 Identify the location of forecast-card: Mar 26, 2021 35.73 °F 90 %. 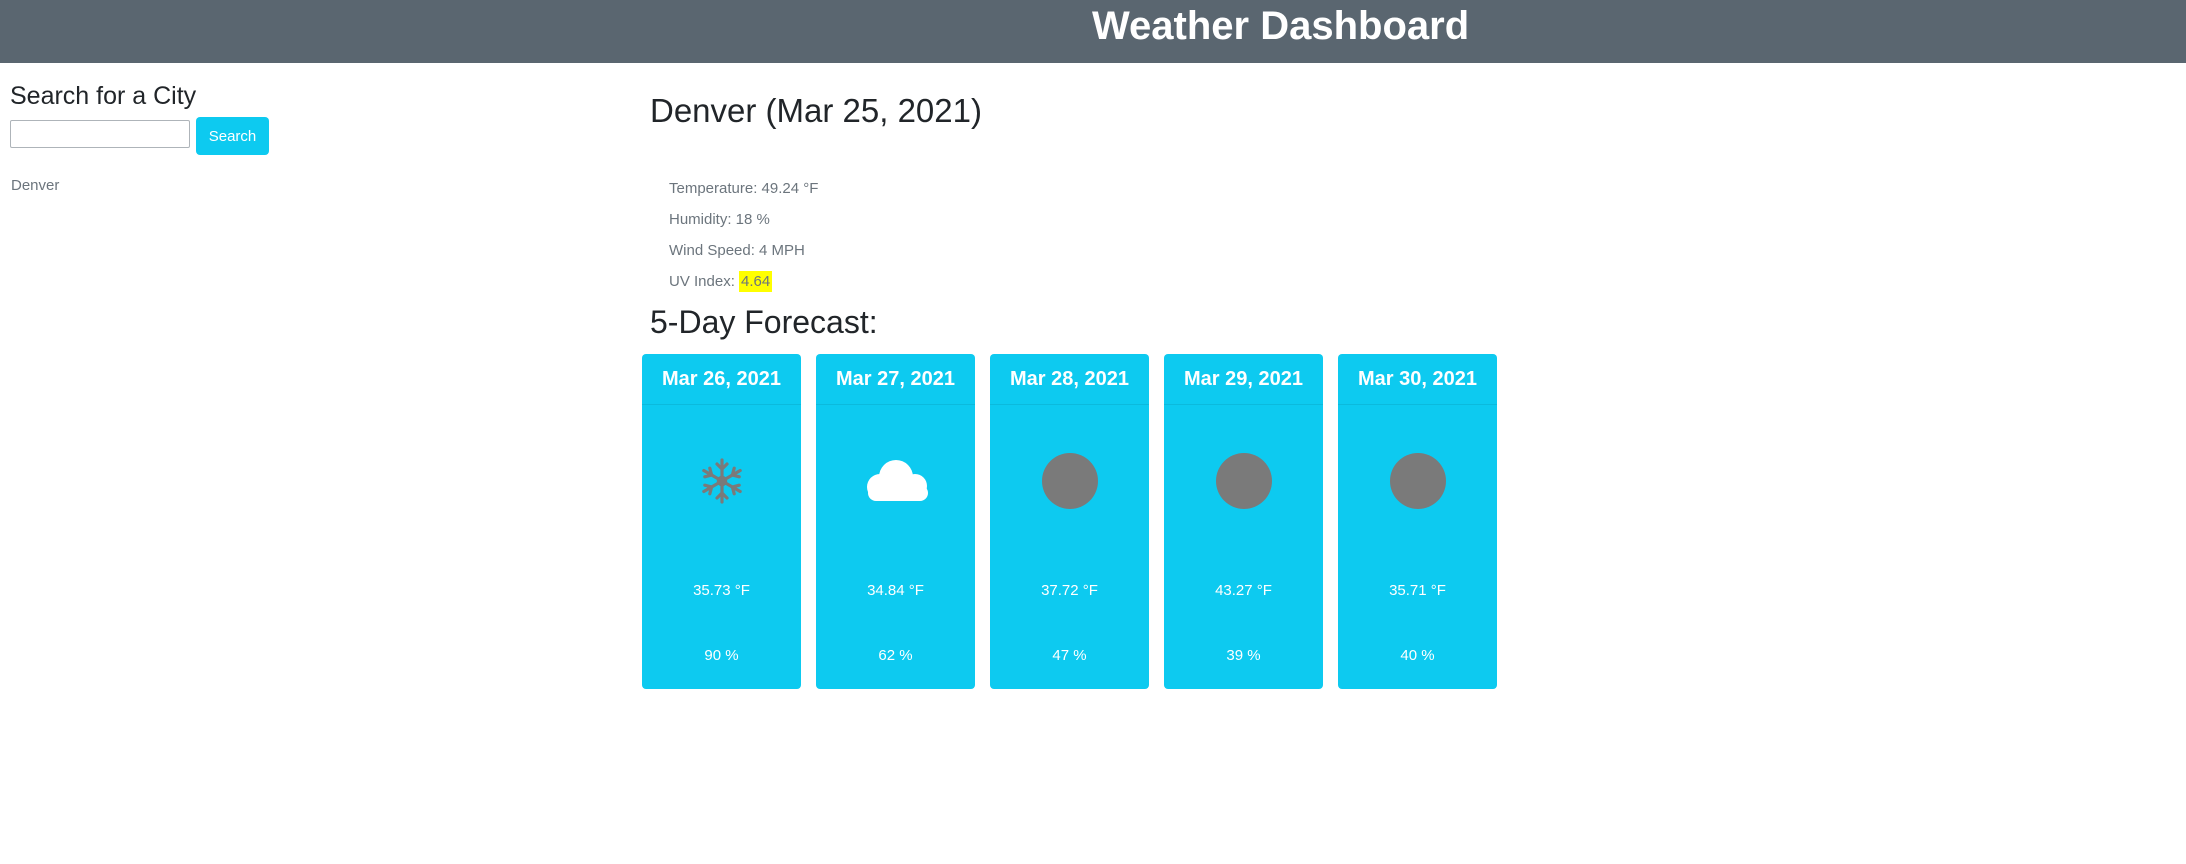
(721, 521).